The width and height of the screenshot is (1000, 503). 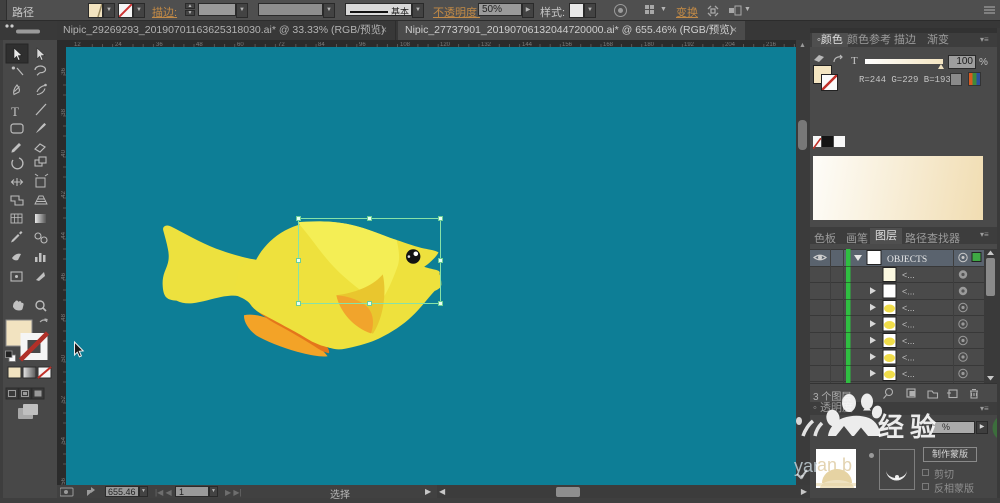 What do you see at coordinates (400, 11) in the screenshot?
I see `svg-text: 基本` at bounding box center [400, 11].